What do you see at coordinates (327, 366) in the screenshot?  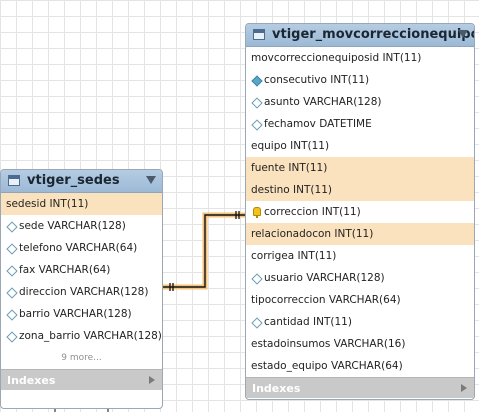 I see `column-label: estado_equipo VARCHAR(64)` at bounding box center [327, 366].